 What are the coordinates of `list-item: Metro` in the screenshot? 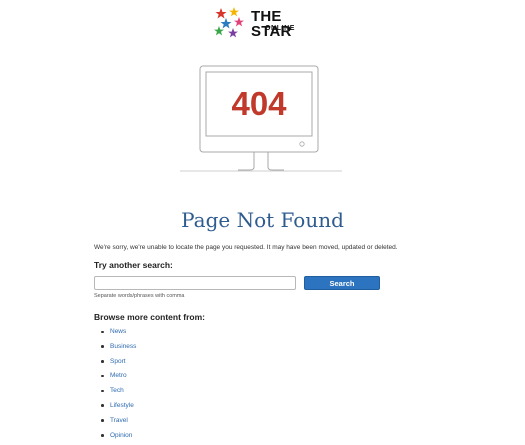 It's located at (118, 378).